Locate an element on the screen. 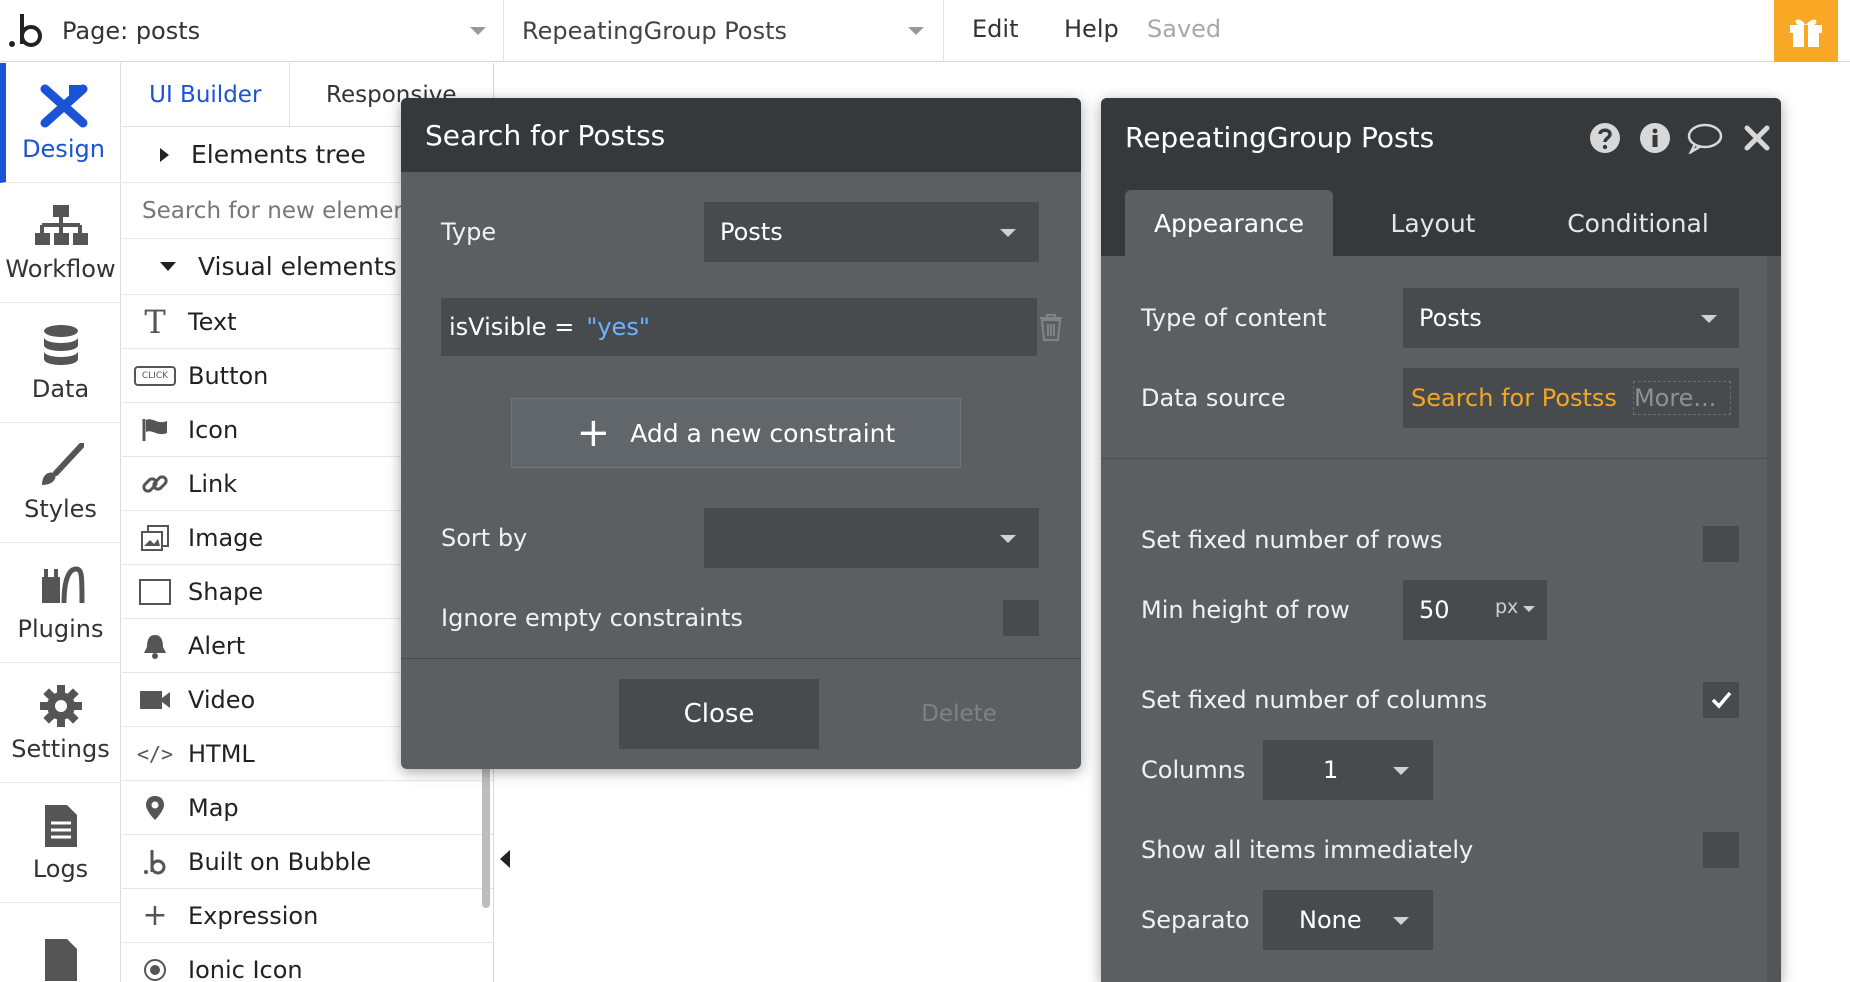  type-of-content-dropdown: Posts is located at coordinates (1571, 318).